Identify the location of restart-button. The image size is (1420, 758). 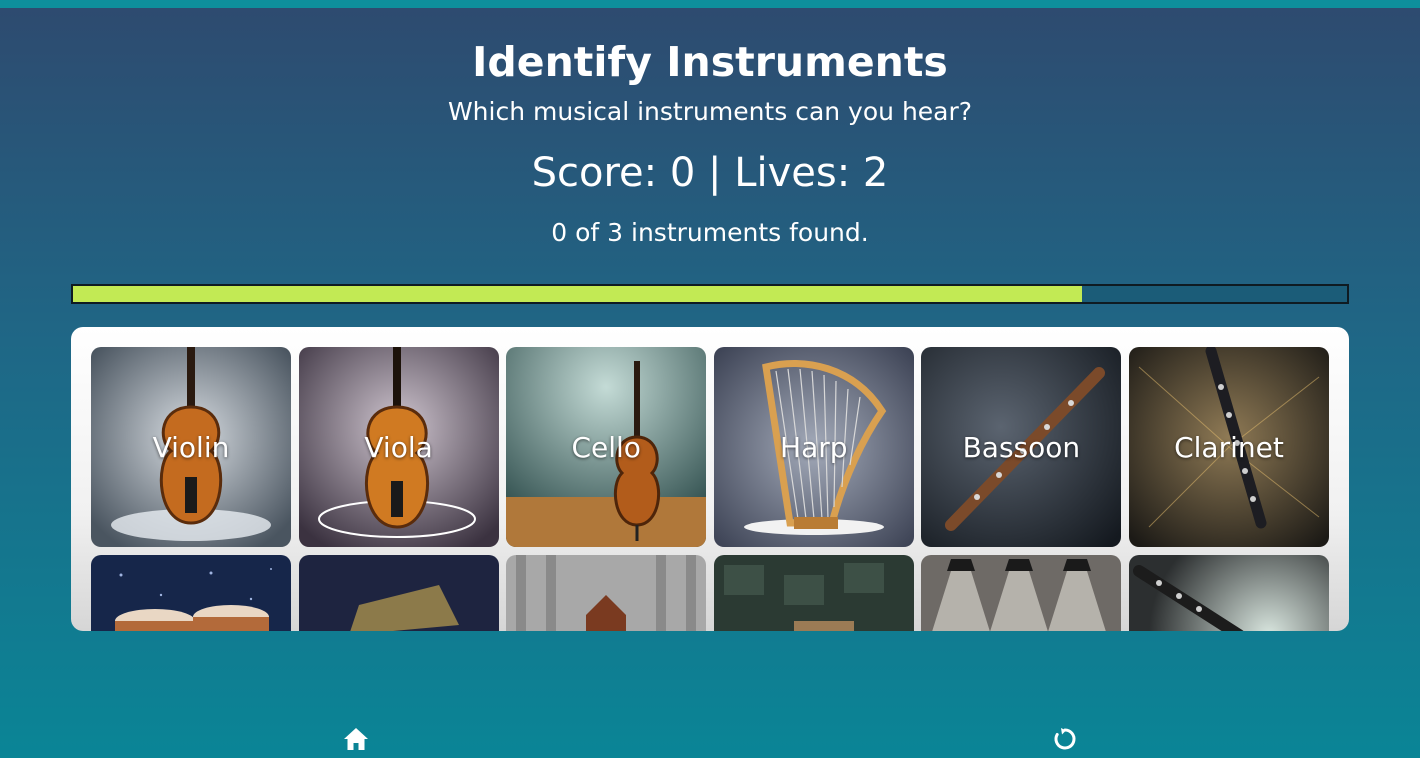
(1065, 739).